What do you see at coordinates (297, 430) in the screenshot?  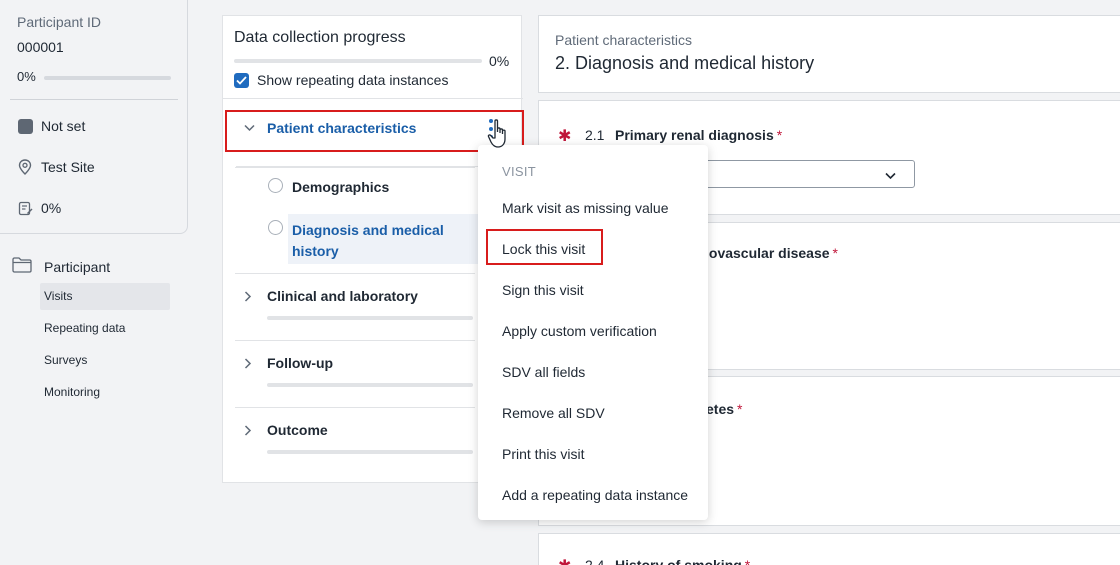 I see `section-title: Outcome` at bounding box center [297, 430].